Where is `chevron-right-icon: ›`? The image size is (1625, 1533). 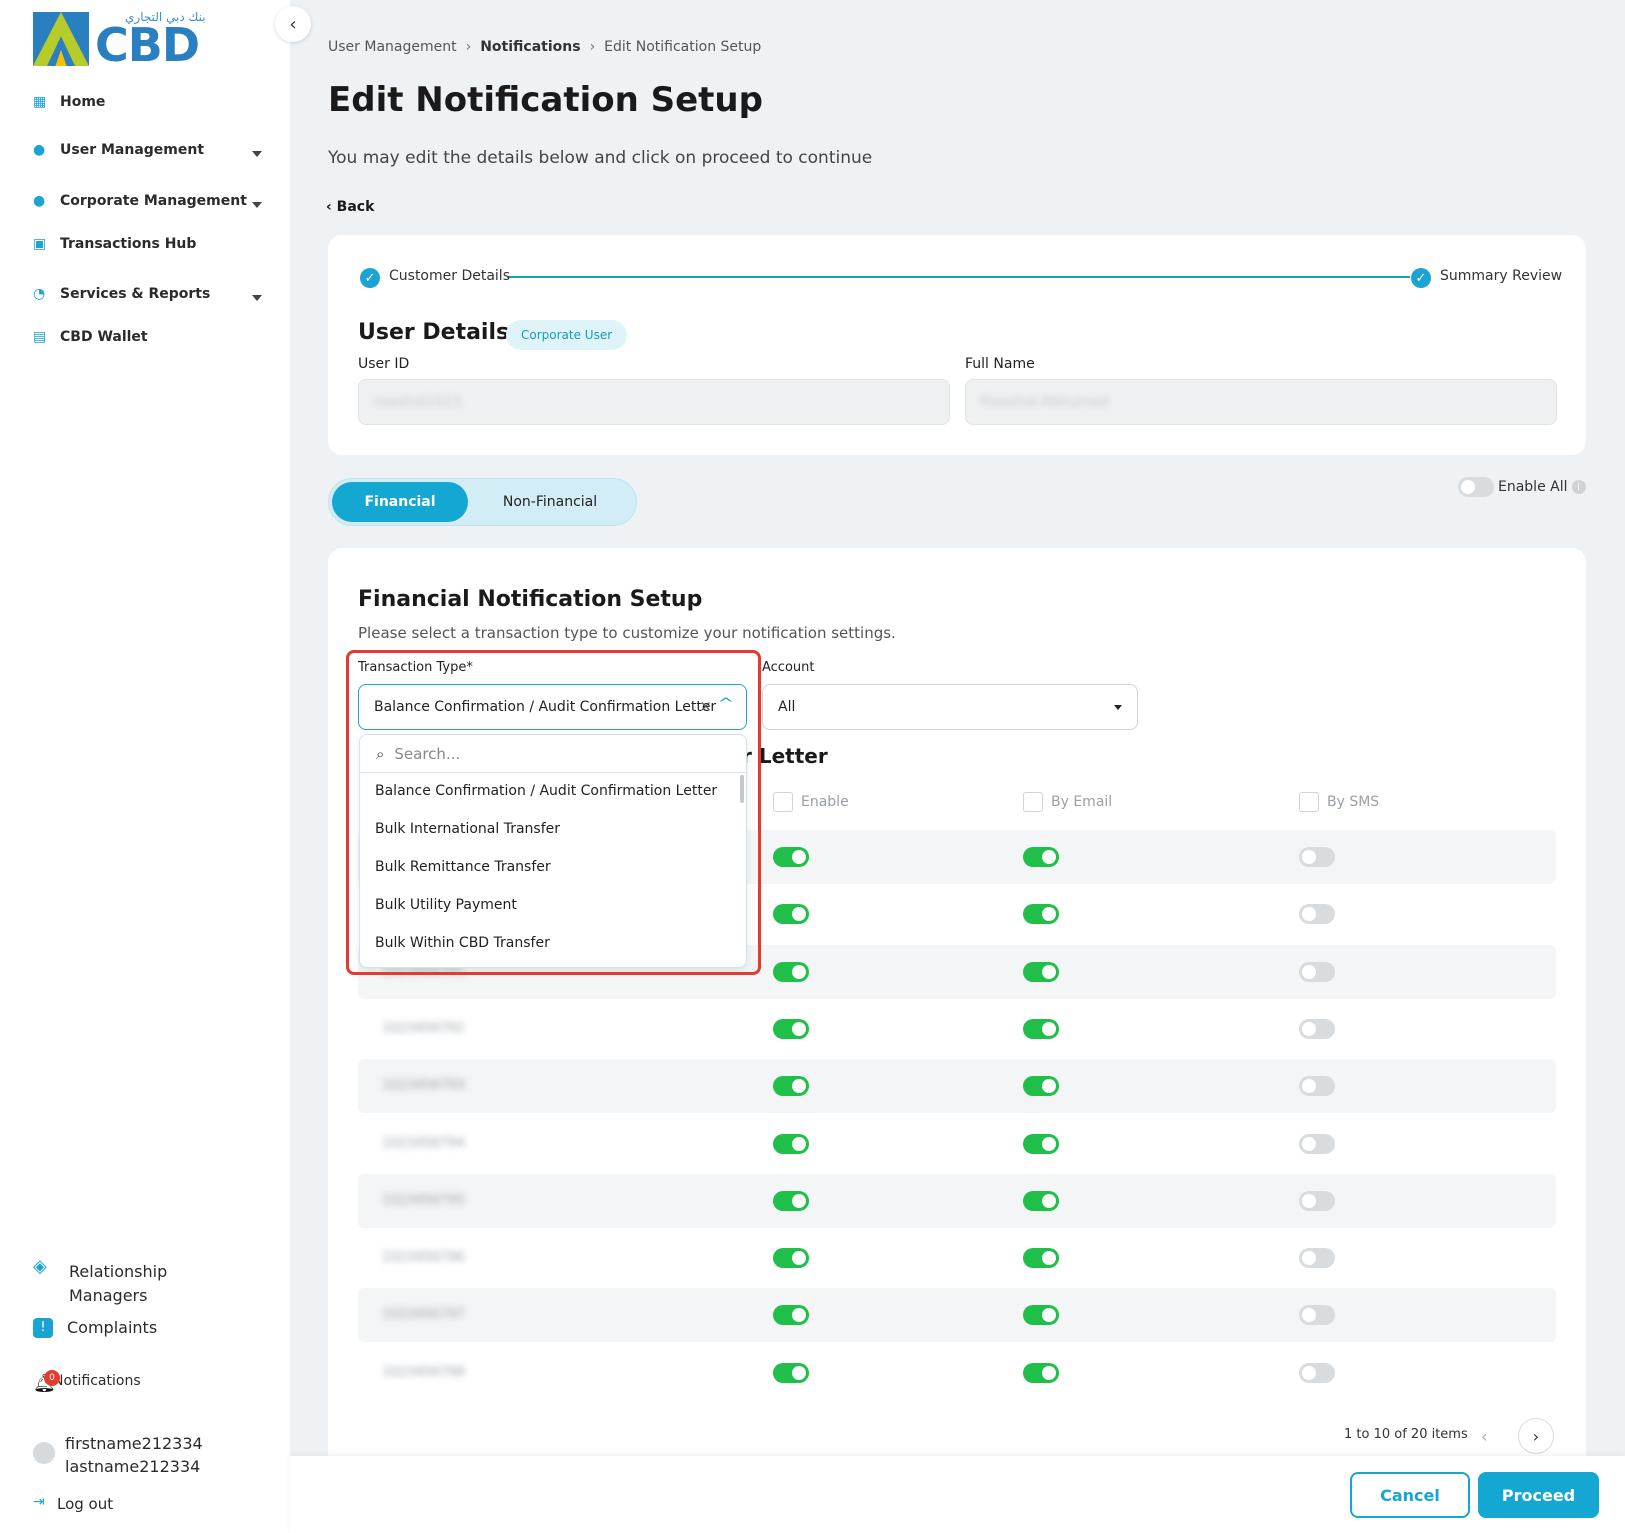 chevron-right-icon: › is located at coordinates (1536, 1436).